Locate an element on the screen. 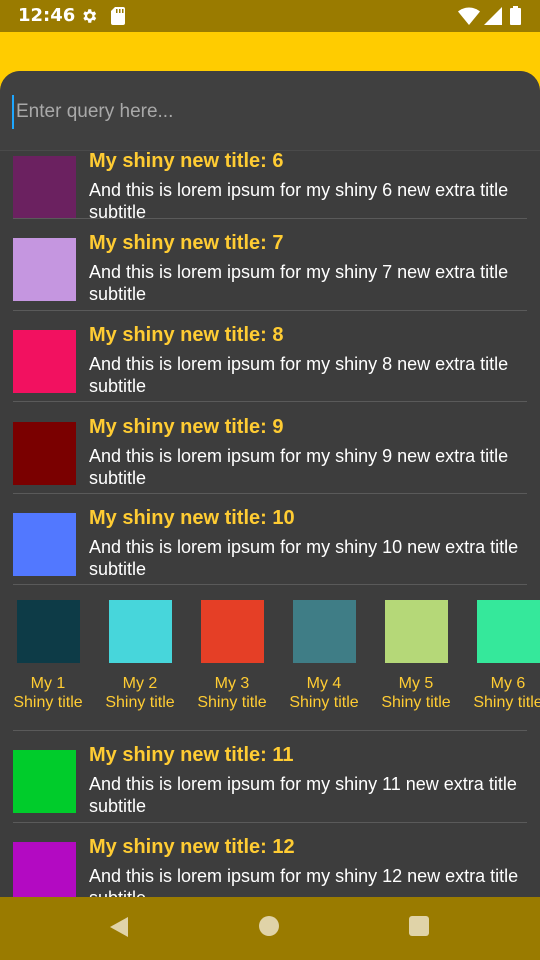 This screenshot has width=540, height=960. card-label: My 4 is located at coordinates (324, 683).